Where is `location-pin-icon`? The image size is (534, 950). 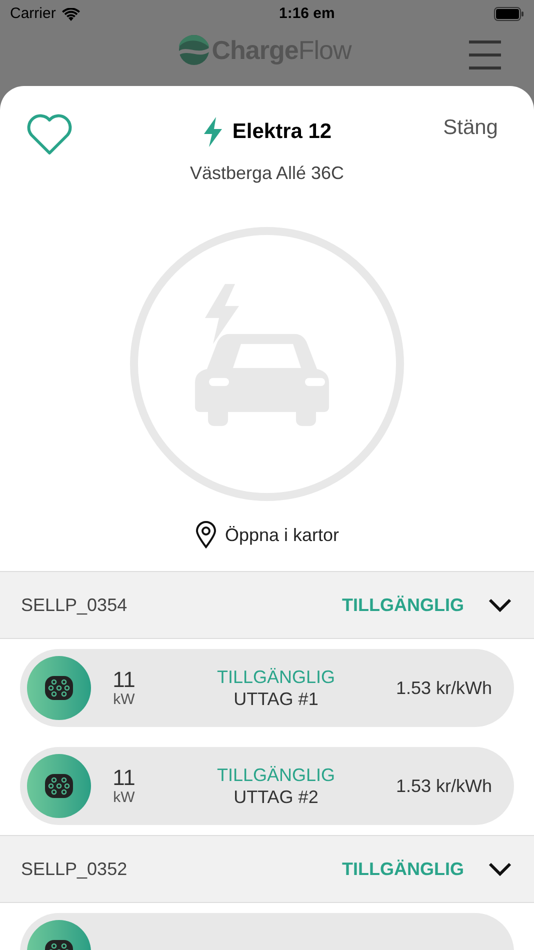
location-pin-icon is located at coordinates (205, 535).